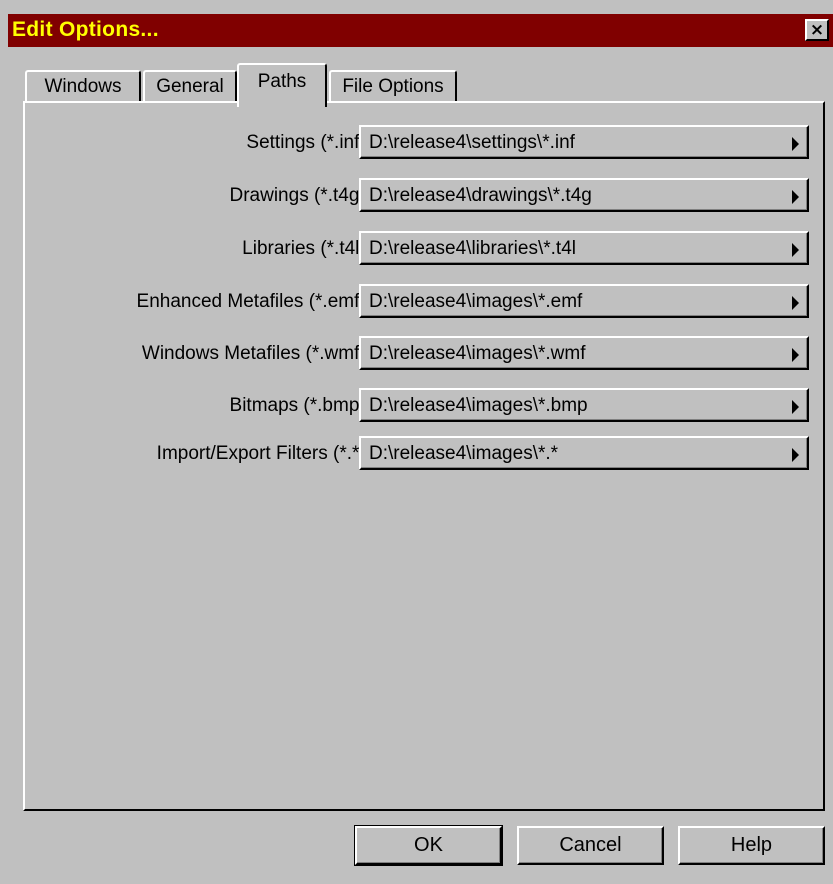 This screenshot has width=833, height=884. What do you see at coordinates (300, 195) in the screenshot?
I see `drawings-path-label: Drawings (*.t4g):` at bounding box center [300, 195].